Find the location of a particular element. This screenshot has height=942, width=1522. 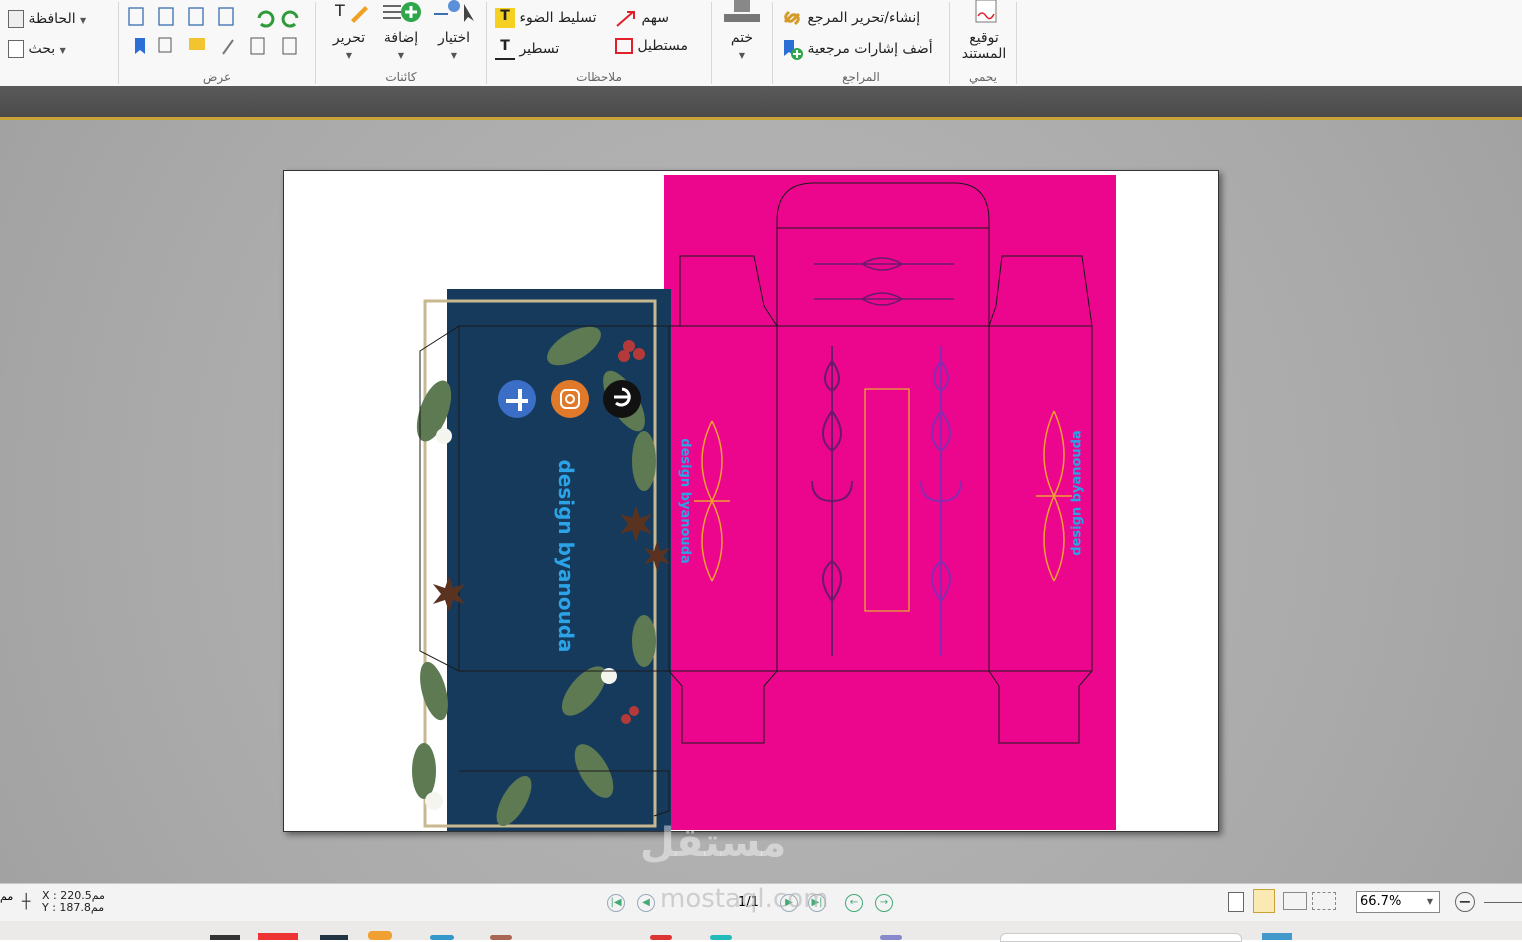

protect-group: توقيع المستند يحمي is located at coordinates (983, 43).